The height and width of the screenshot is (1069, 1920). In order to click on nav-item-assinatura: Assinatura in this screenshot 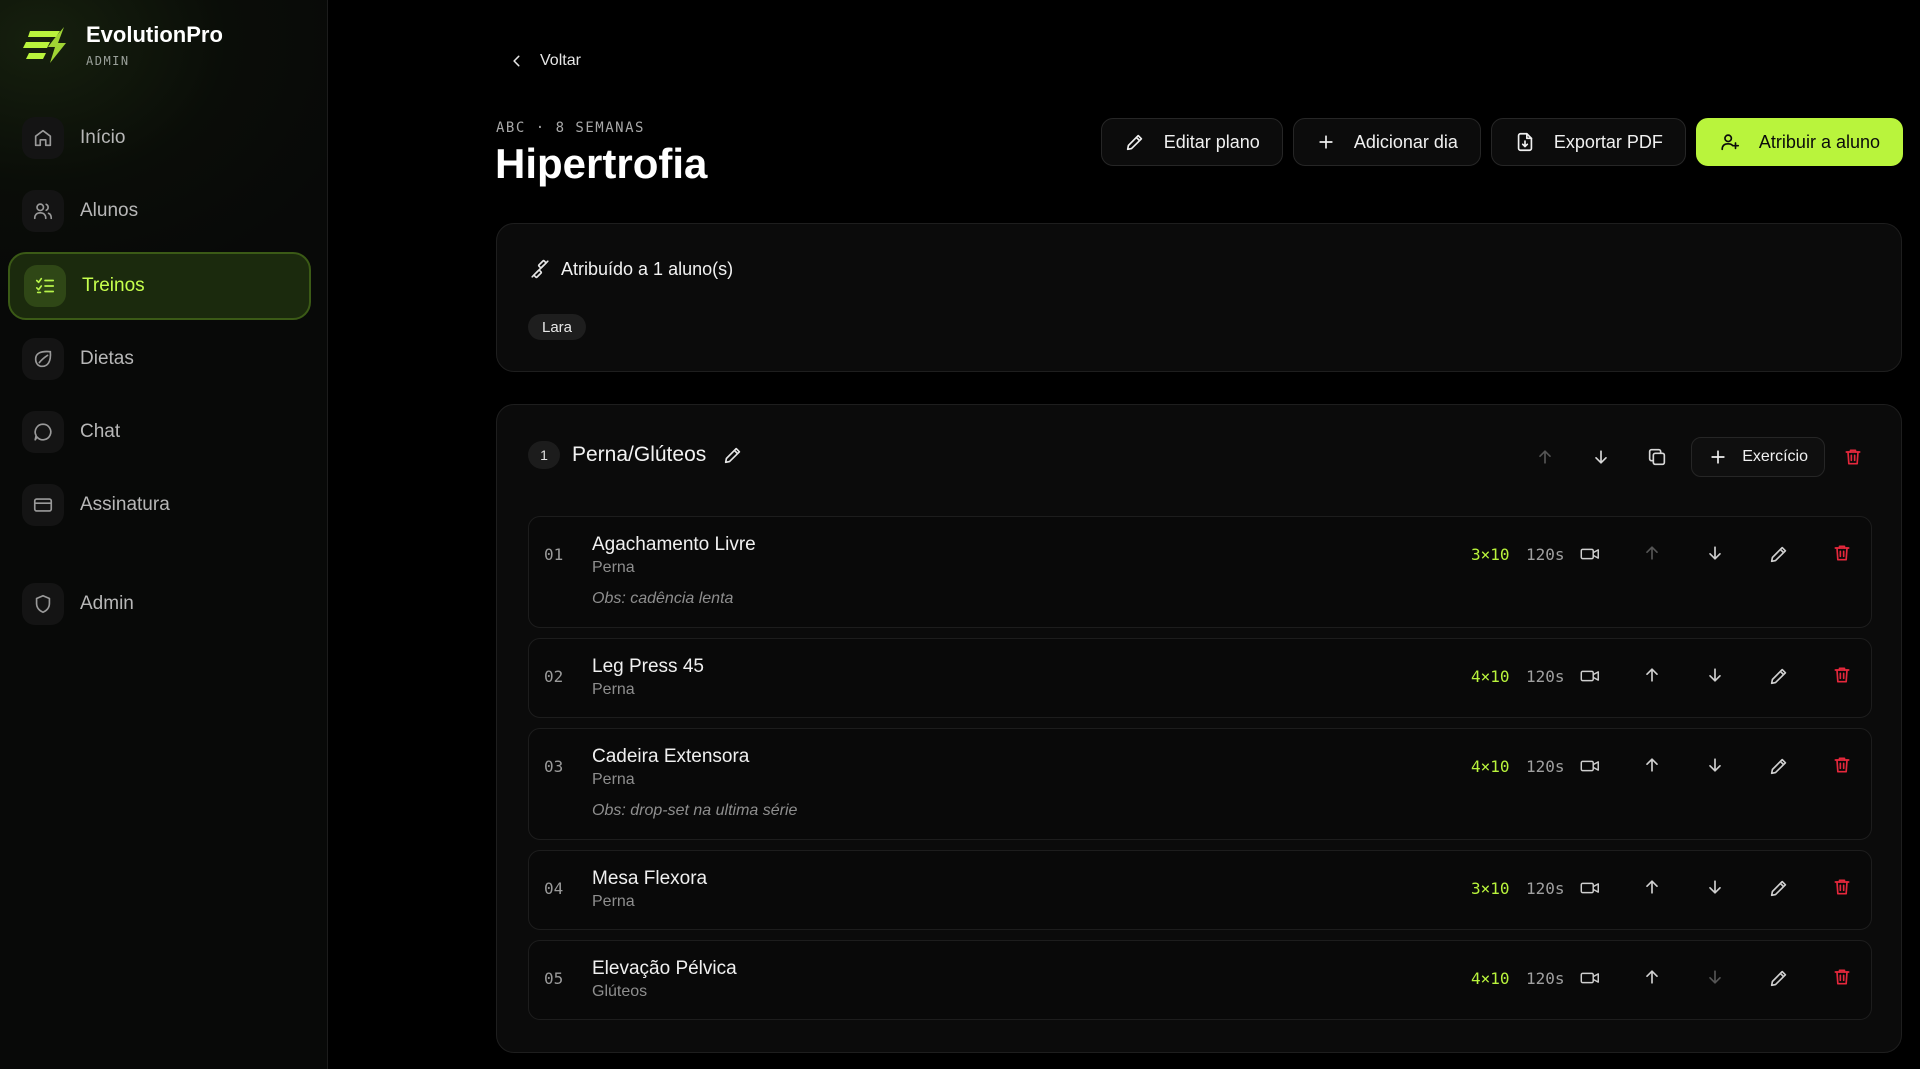, I will do `click(159, 505)`.